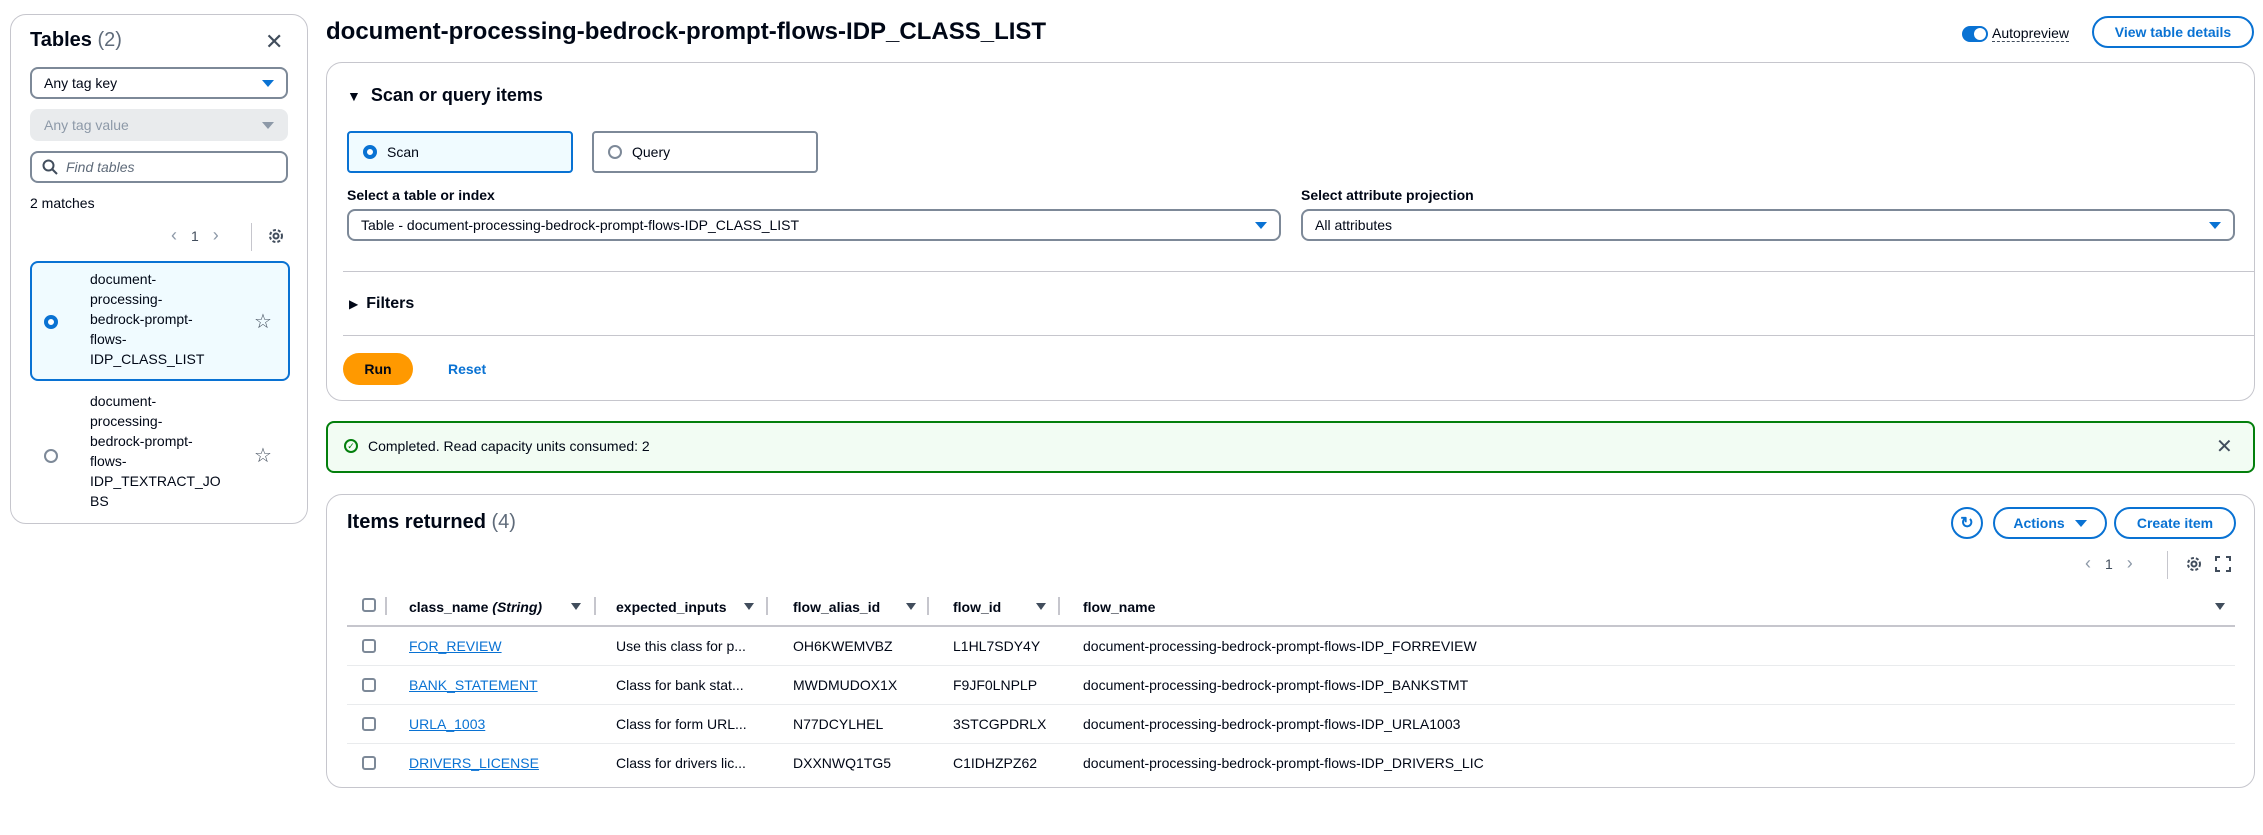  What do you see at coordinates (1059, 606) in the screenshot?
I see `column-separator` at bounding box center [1059, 606].